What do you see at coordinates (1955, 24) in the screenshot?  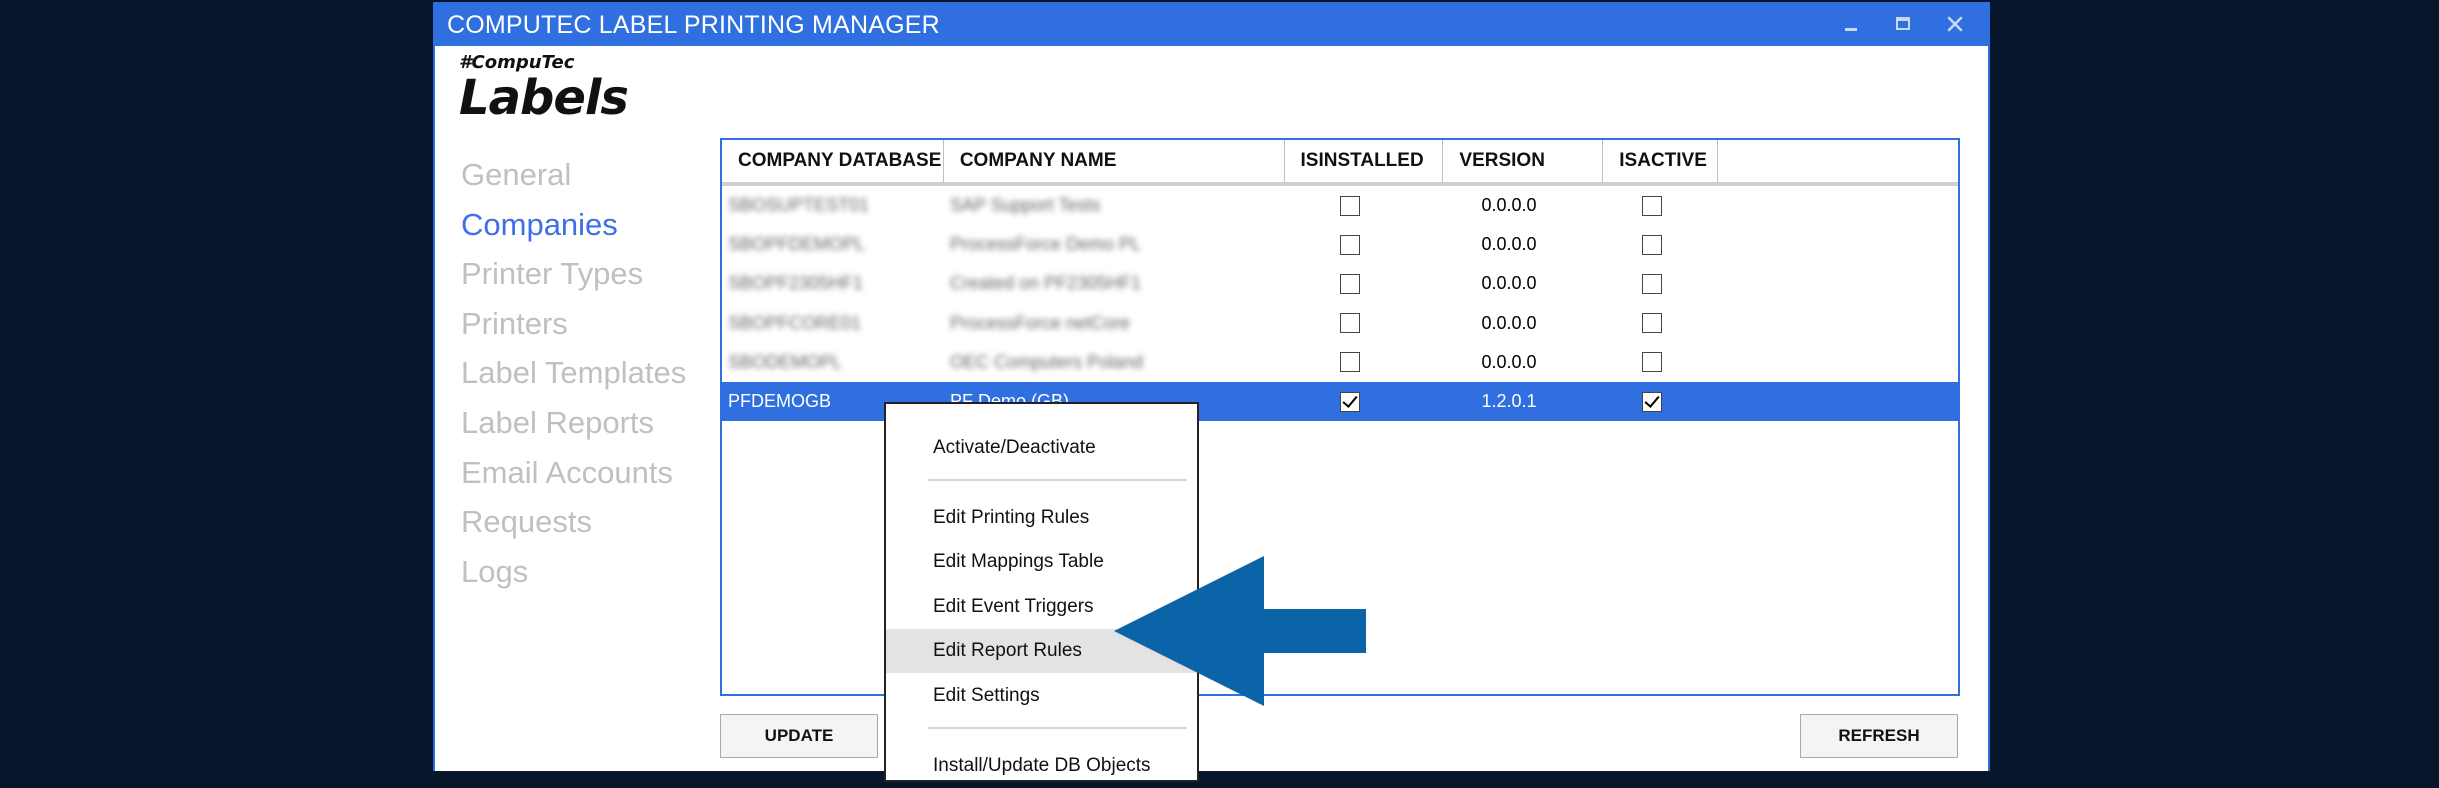 I see `close-icon` at bounding box center [1955, 24].